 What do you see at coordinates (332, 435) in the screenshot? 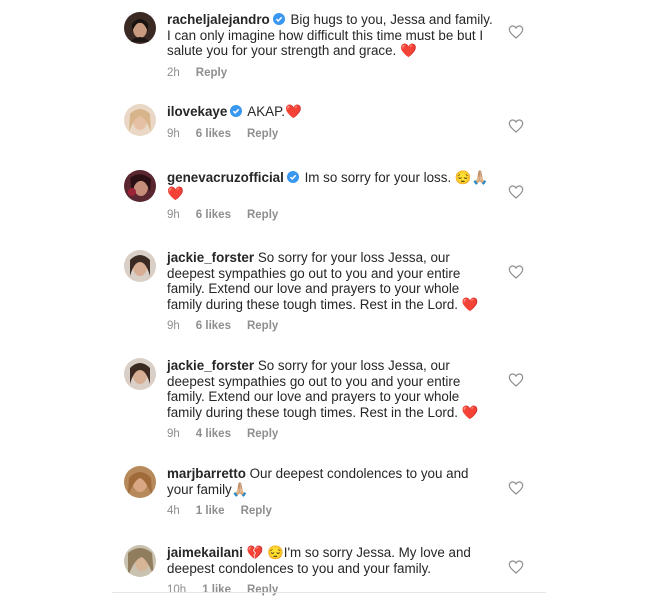
I see `comment-meta: 9h 4 likes Reply` at bounding box center [332, 435].